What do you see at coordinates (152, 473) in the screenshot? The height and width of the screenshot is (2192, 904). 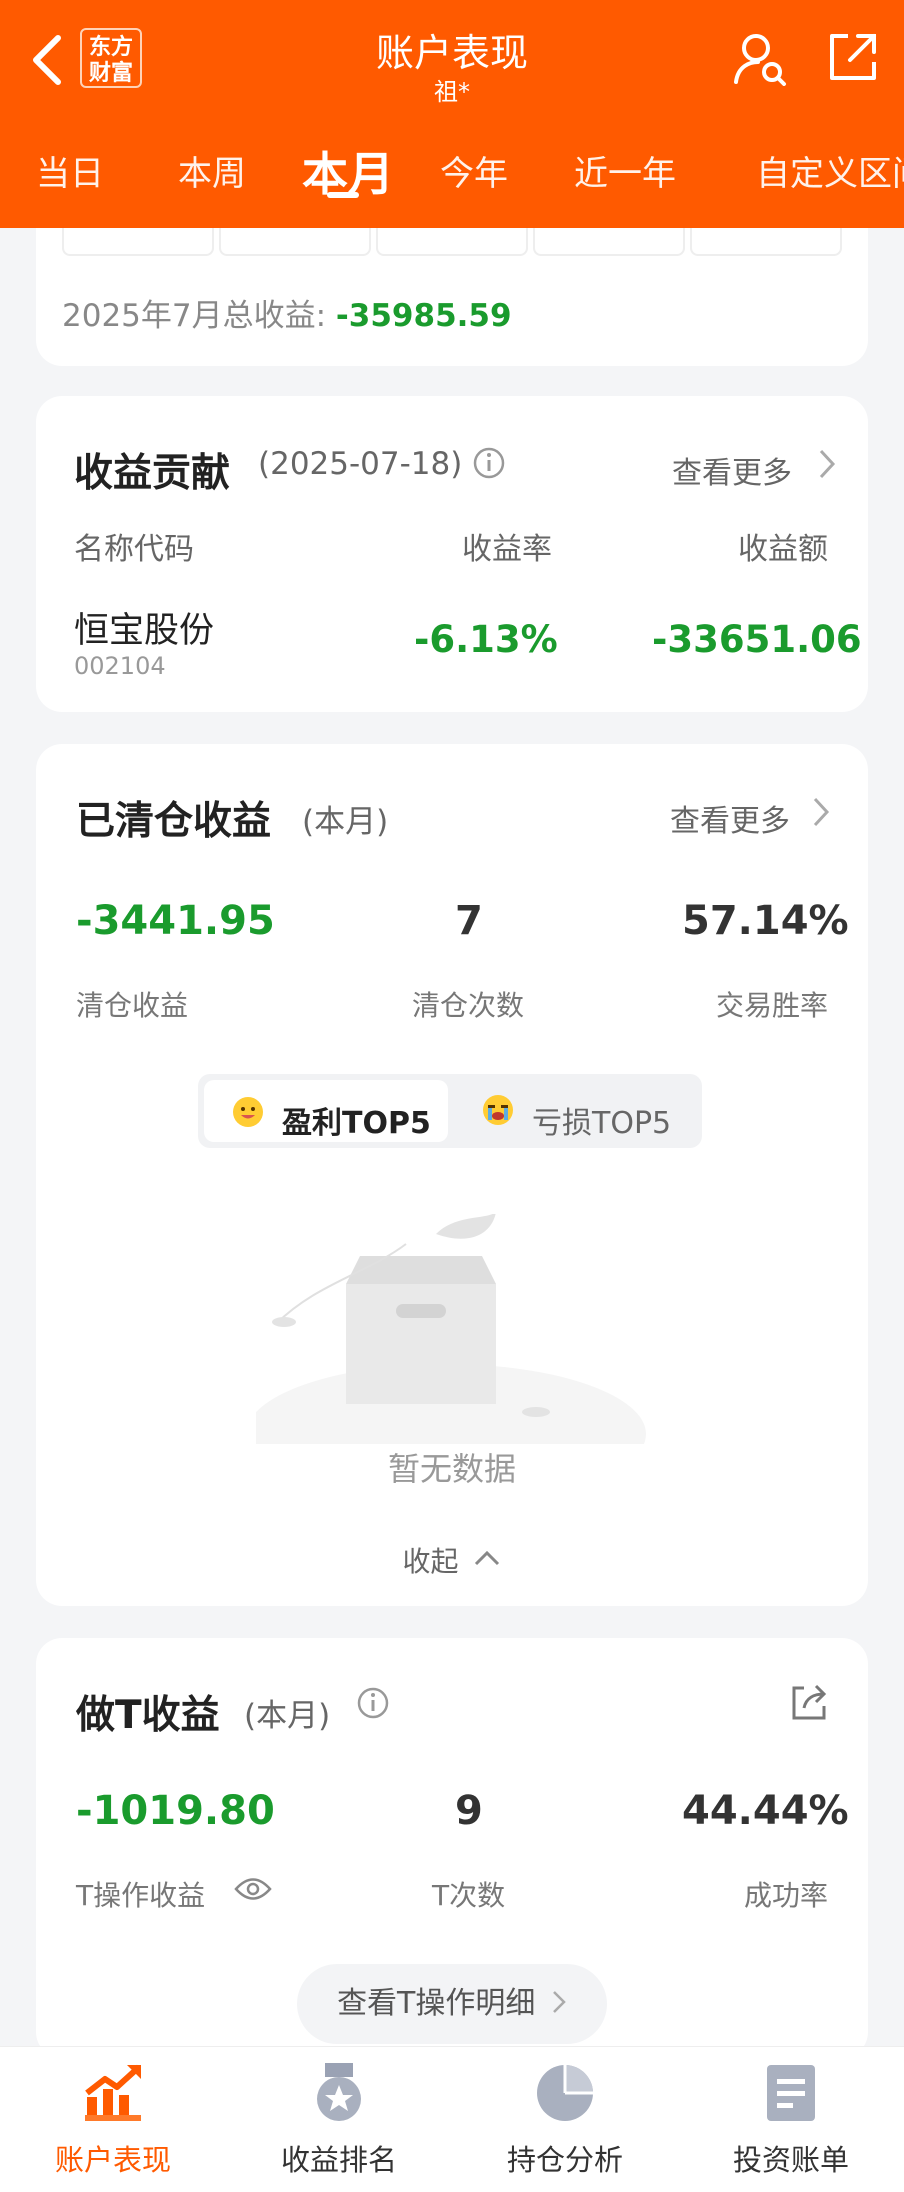 I see `contribution-title: 收益贡献` at bounding box center [152, 473].